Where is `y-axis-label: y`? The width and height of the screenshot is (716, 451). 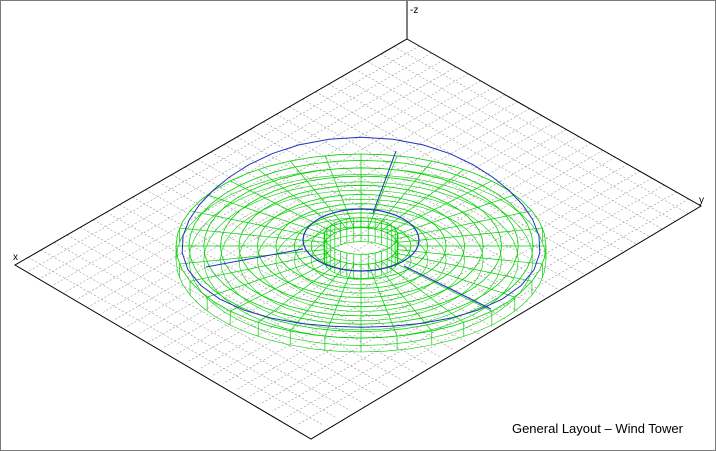
y-axis-label: y is located at coordinates (701, 200).